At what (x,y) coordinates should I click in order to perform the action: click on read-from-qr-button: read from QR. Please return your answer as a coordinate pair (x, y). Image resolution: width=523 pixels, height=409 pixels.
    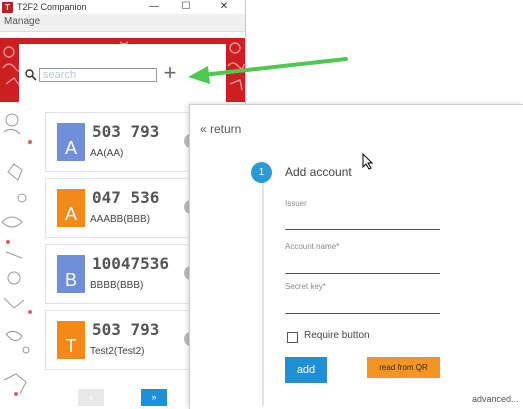
    Looking at the image, I should click on (403, 367).